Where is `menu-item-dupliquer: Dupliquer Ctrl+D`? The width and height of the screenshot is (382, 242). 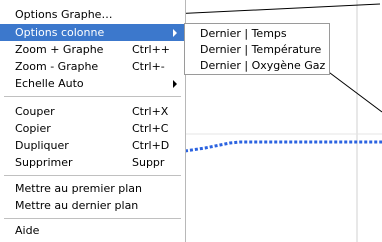
menu-item-dupliquer: Dupliquer Ctrl+D is located at coordinates (92, 145).